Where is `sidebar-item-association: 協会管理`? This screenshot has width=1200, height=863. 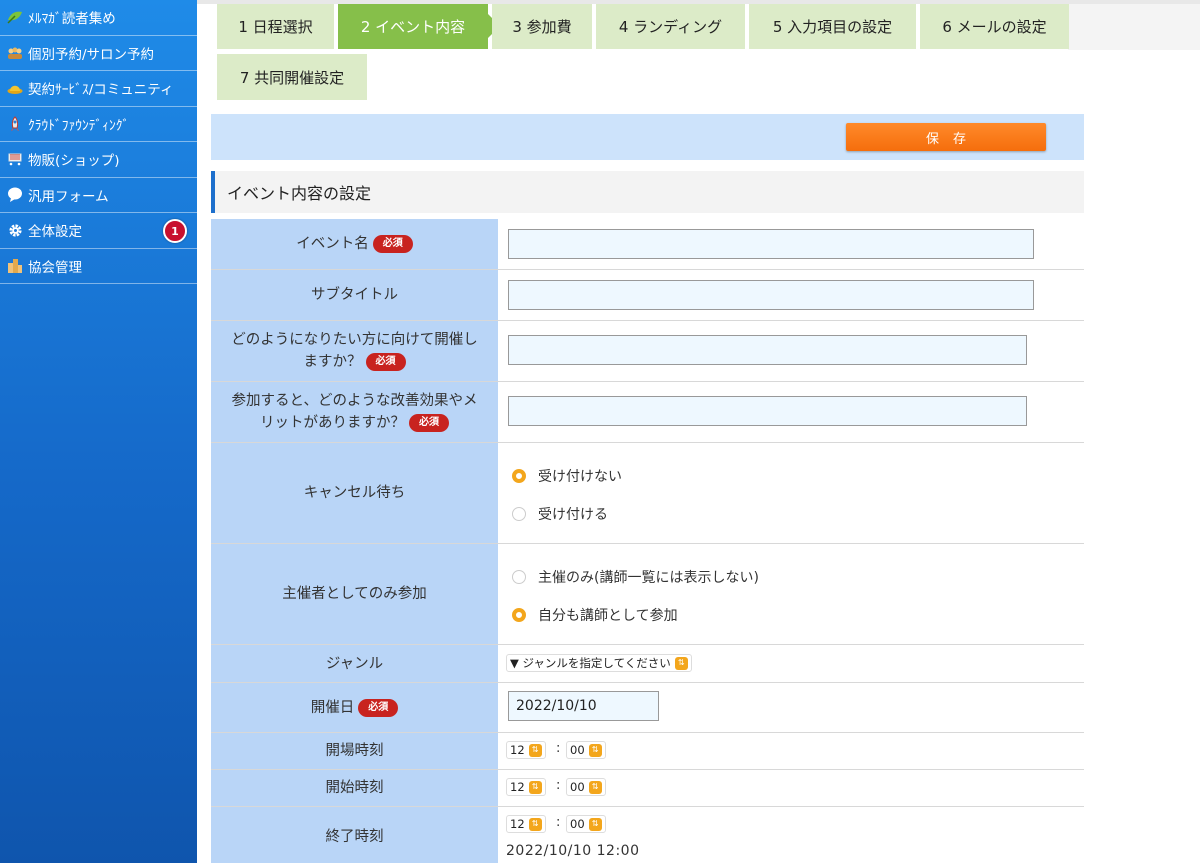
sidebar-item-association: 協会管理 is located at coordinates (98, 266).